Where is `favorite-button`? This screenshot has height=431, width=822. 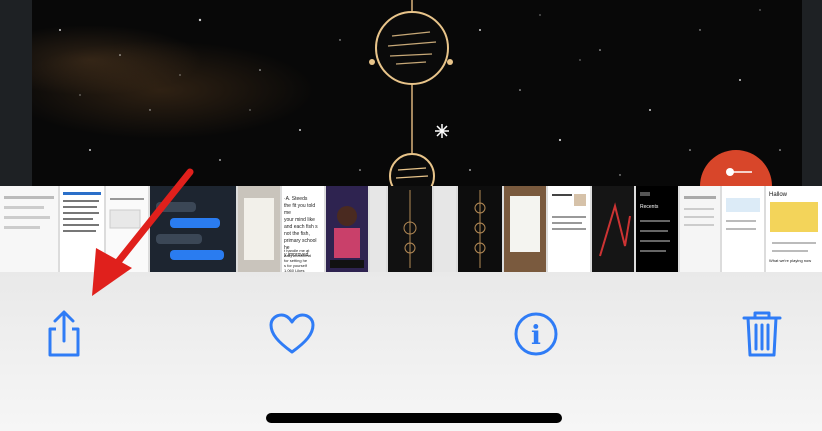 favorite-button is located at coordinates (292, 334).